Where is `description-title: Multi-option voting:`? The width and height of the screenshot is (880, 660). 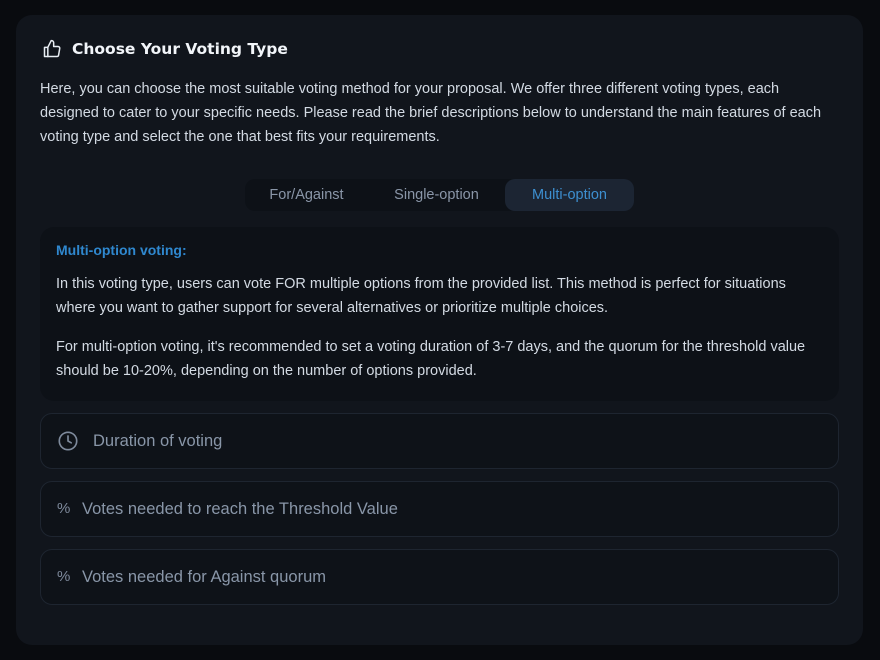 description-title: Multi-option voting: is located at coordinates (121, 250).